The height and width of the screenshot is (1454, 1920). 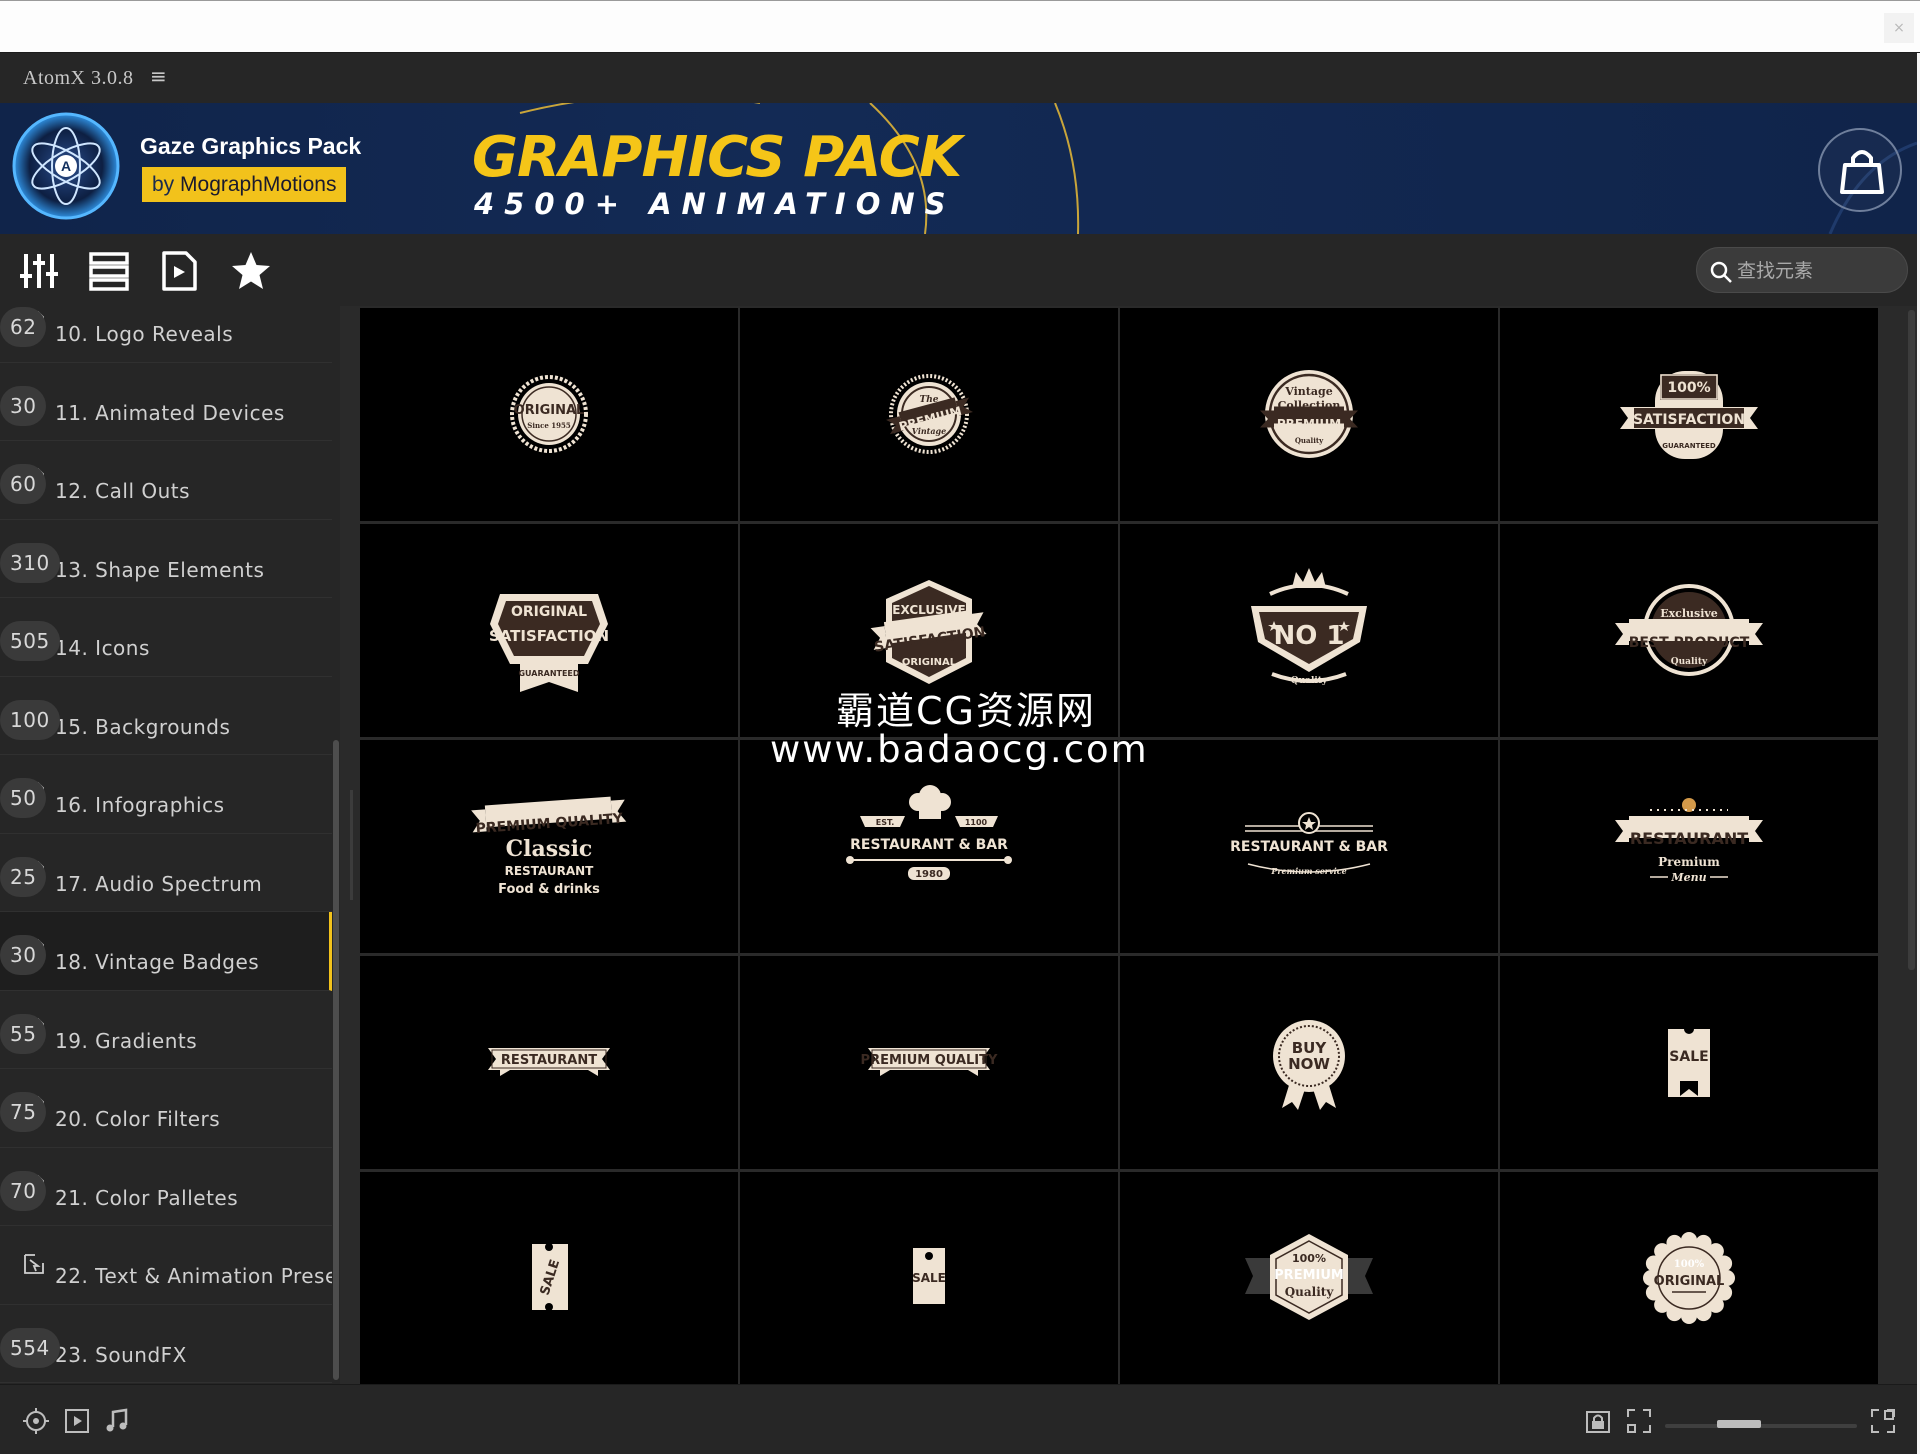 I want to click on grid-scroll-thumb, so click(x=1911, y=640).